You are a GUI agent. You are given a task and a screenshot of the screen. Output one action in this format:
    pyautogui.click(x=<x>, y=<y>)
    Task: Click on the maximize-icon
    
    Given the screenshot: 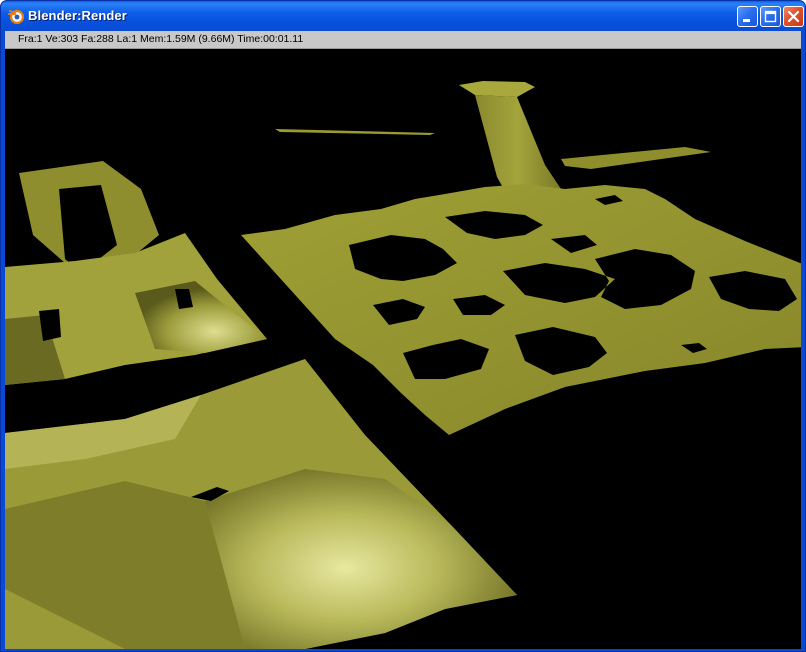 What is the action you would take?
    pyautogui.click(x=770, y=16)
    